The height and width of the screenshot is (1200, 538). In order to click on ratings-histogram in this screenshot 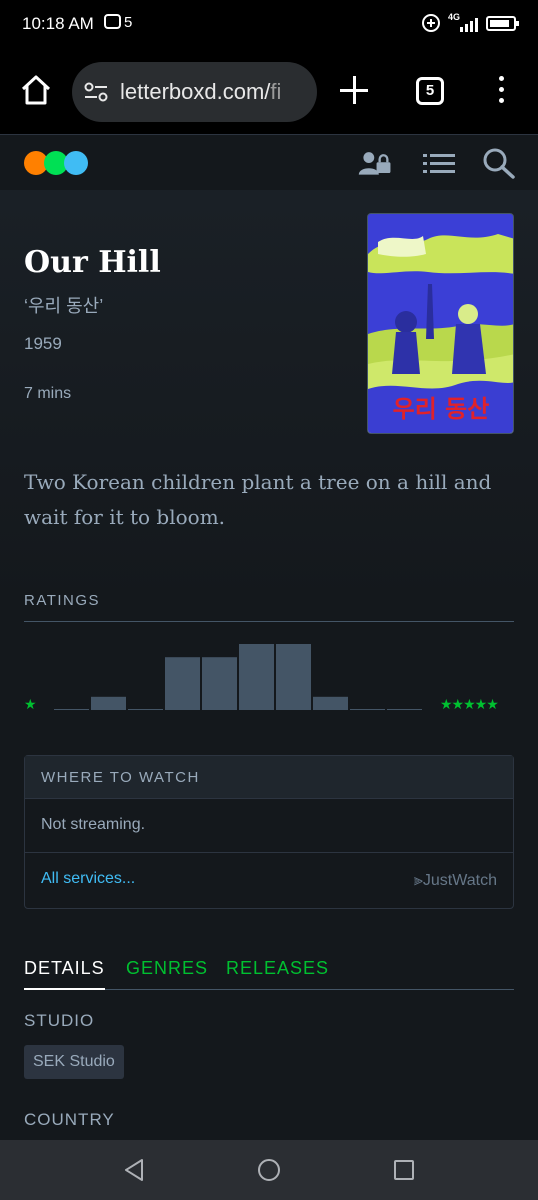, I will do `click(239, 670)`.